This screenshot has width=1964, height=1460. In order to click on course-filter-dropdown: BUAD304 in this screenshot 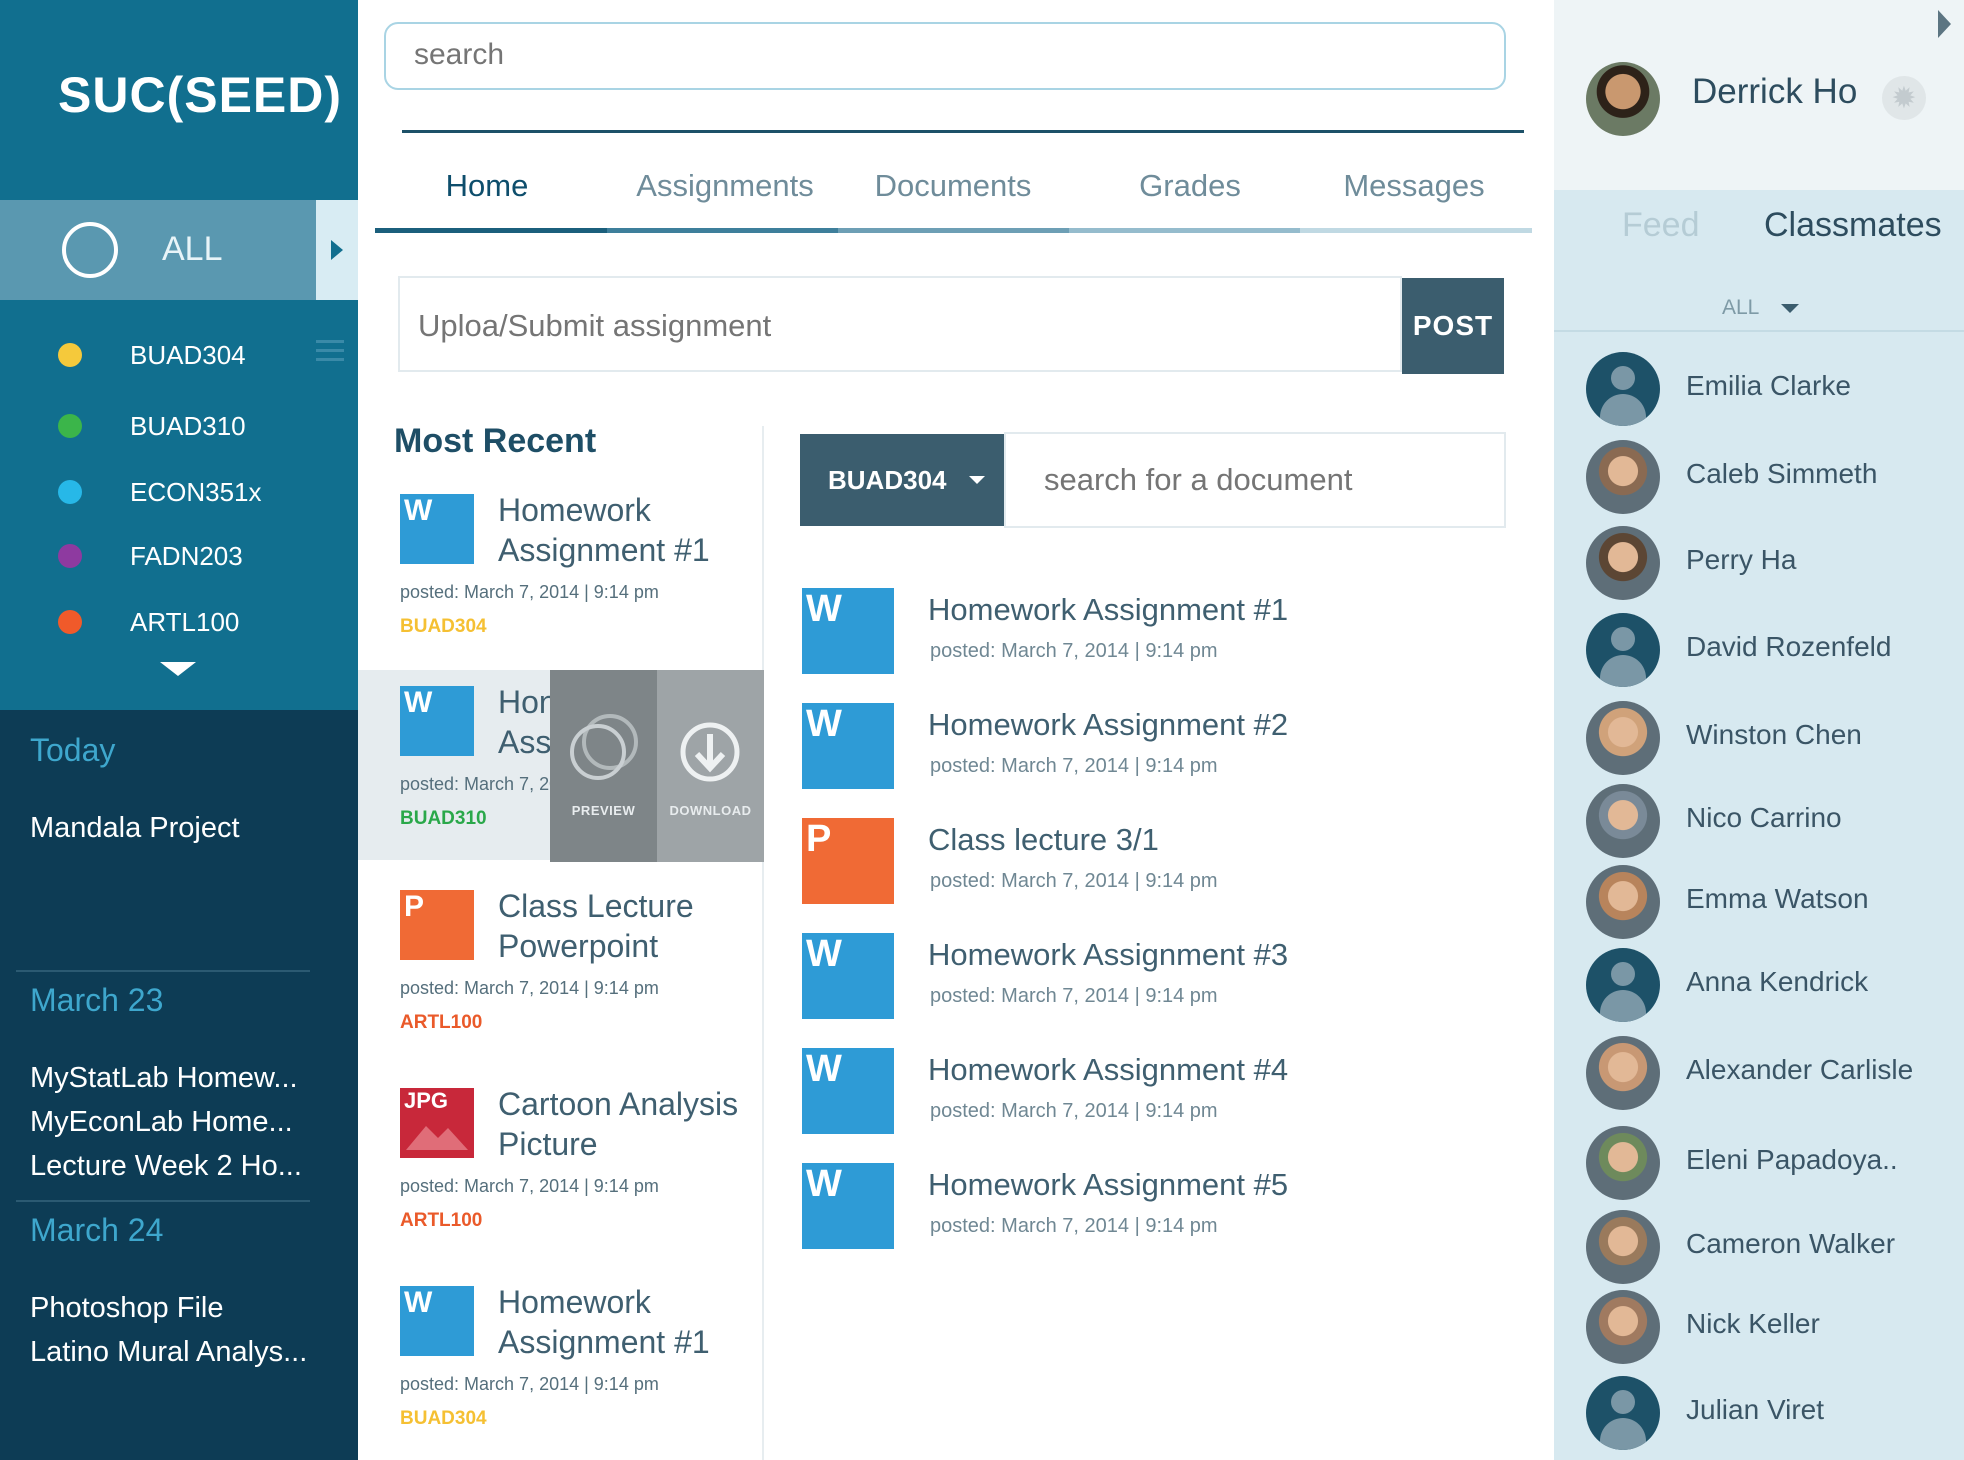, I will do `click(902, 480)`.